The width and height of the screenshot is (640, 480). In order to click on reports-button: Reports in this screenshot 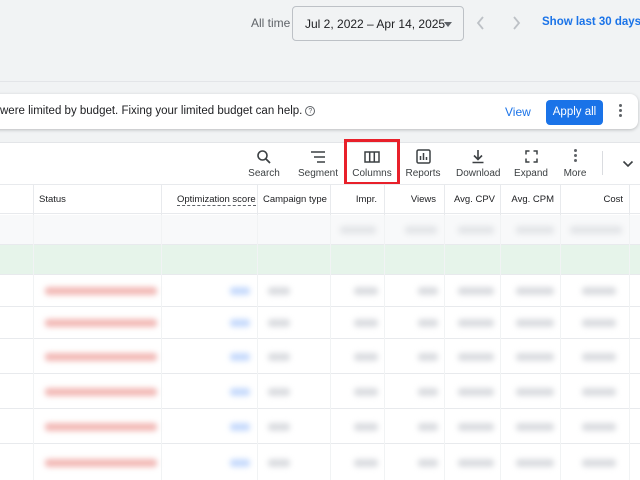, I will do `click(423, 163)`.